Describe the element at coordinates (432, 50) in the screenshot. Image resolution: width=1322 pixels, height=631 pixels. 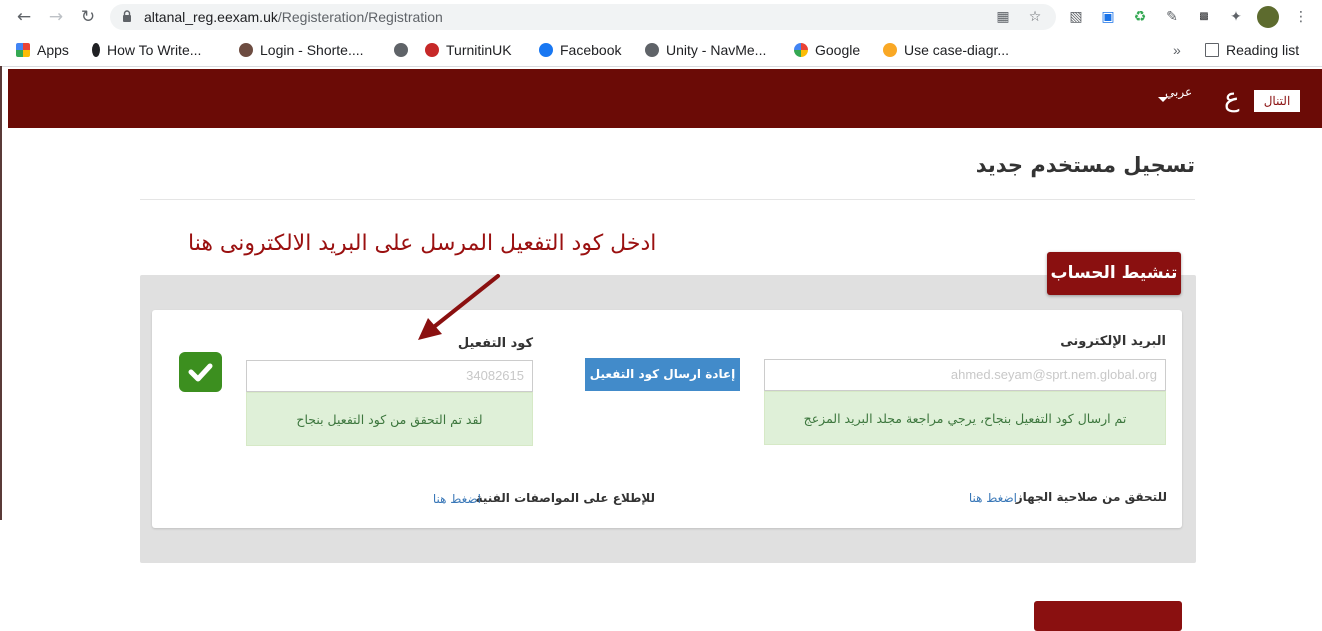
I see `turnitin-icon` at that location.